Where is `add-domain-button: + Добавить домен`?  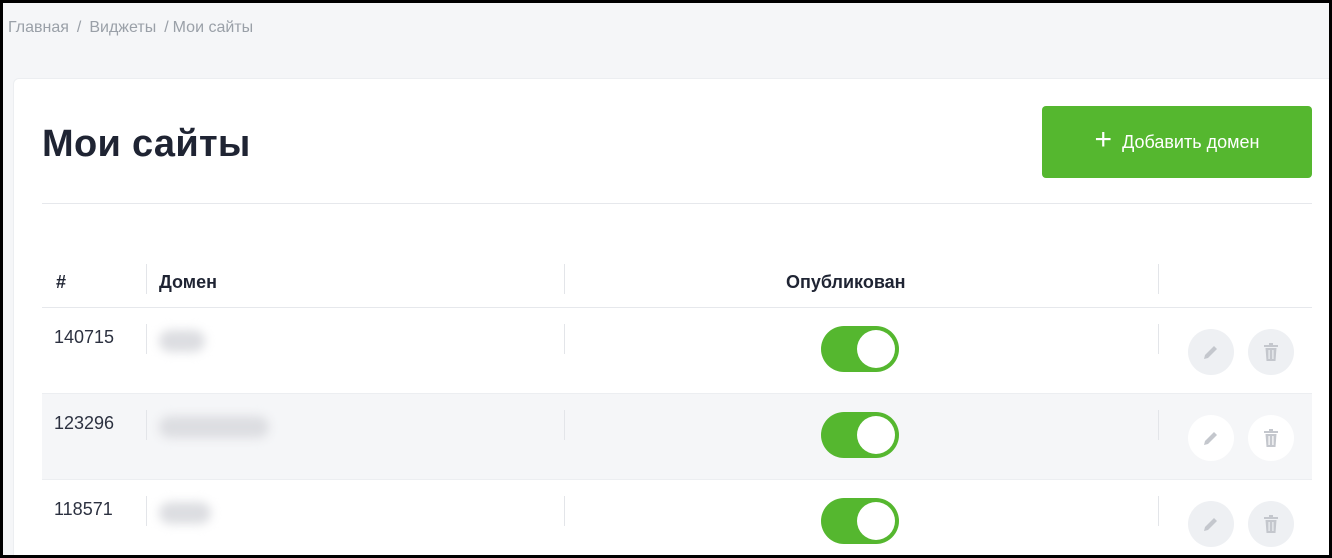
add-domain-button: + Добавить домен is located at coordinates (1177, 142).